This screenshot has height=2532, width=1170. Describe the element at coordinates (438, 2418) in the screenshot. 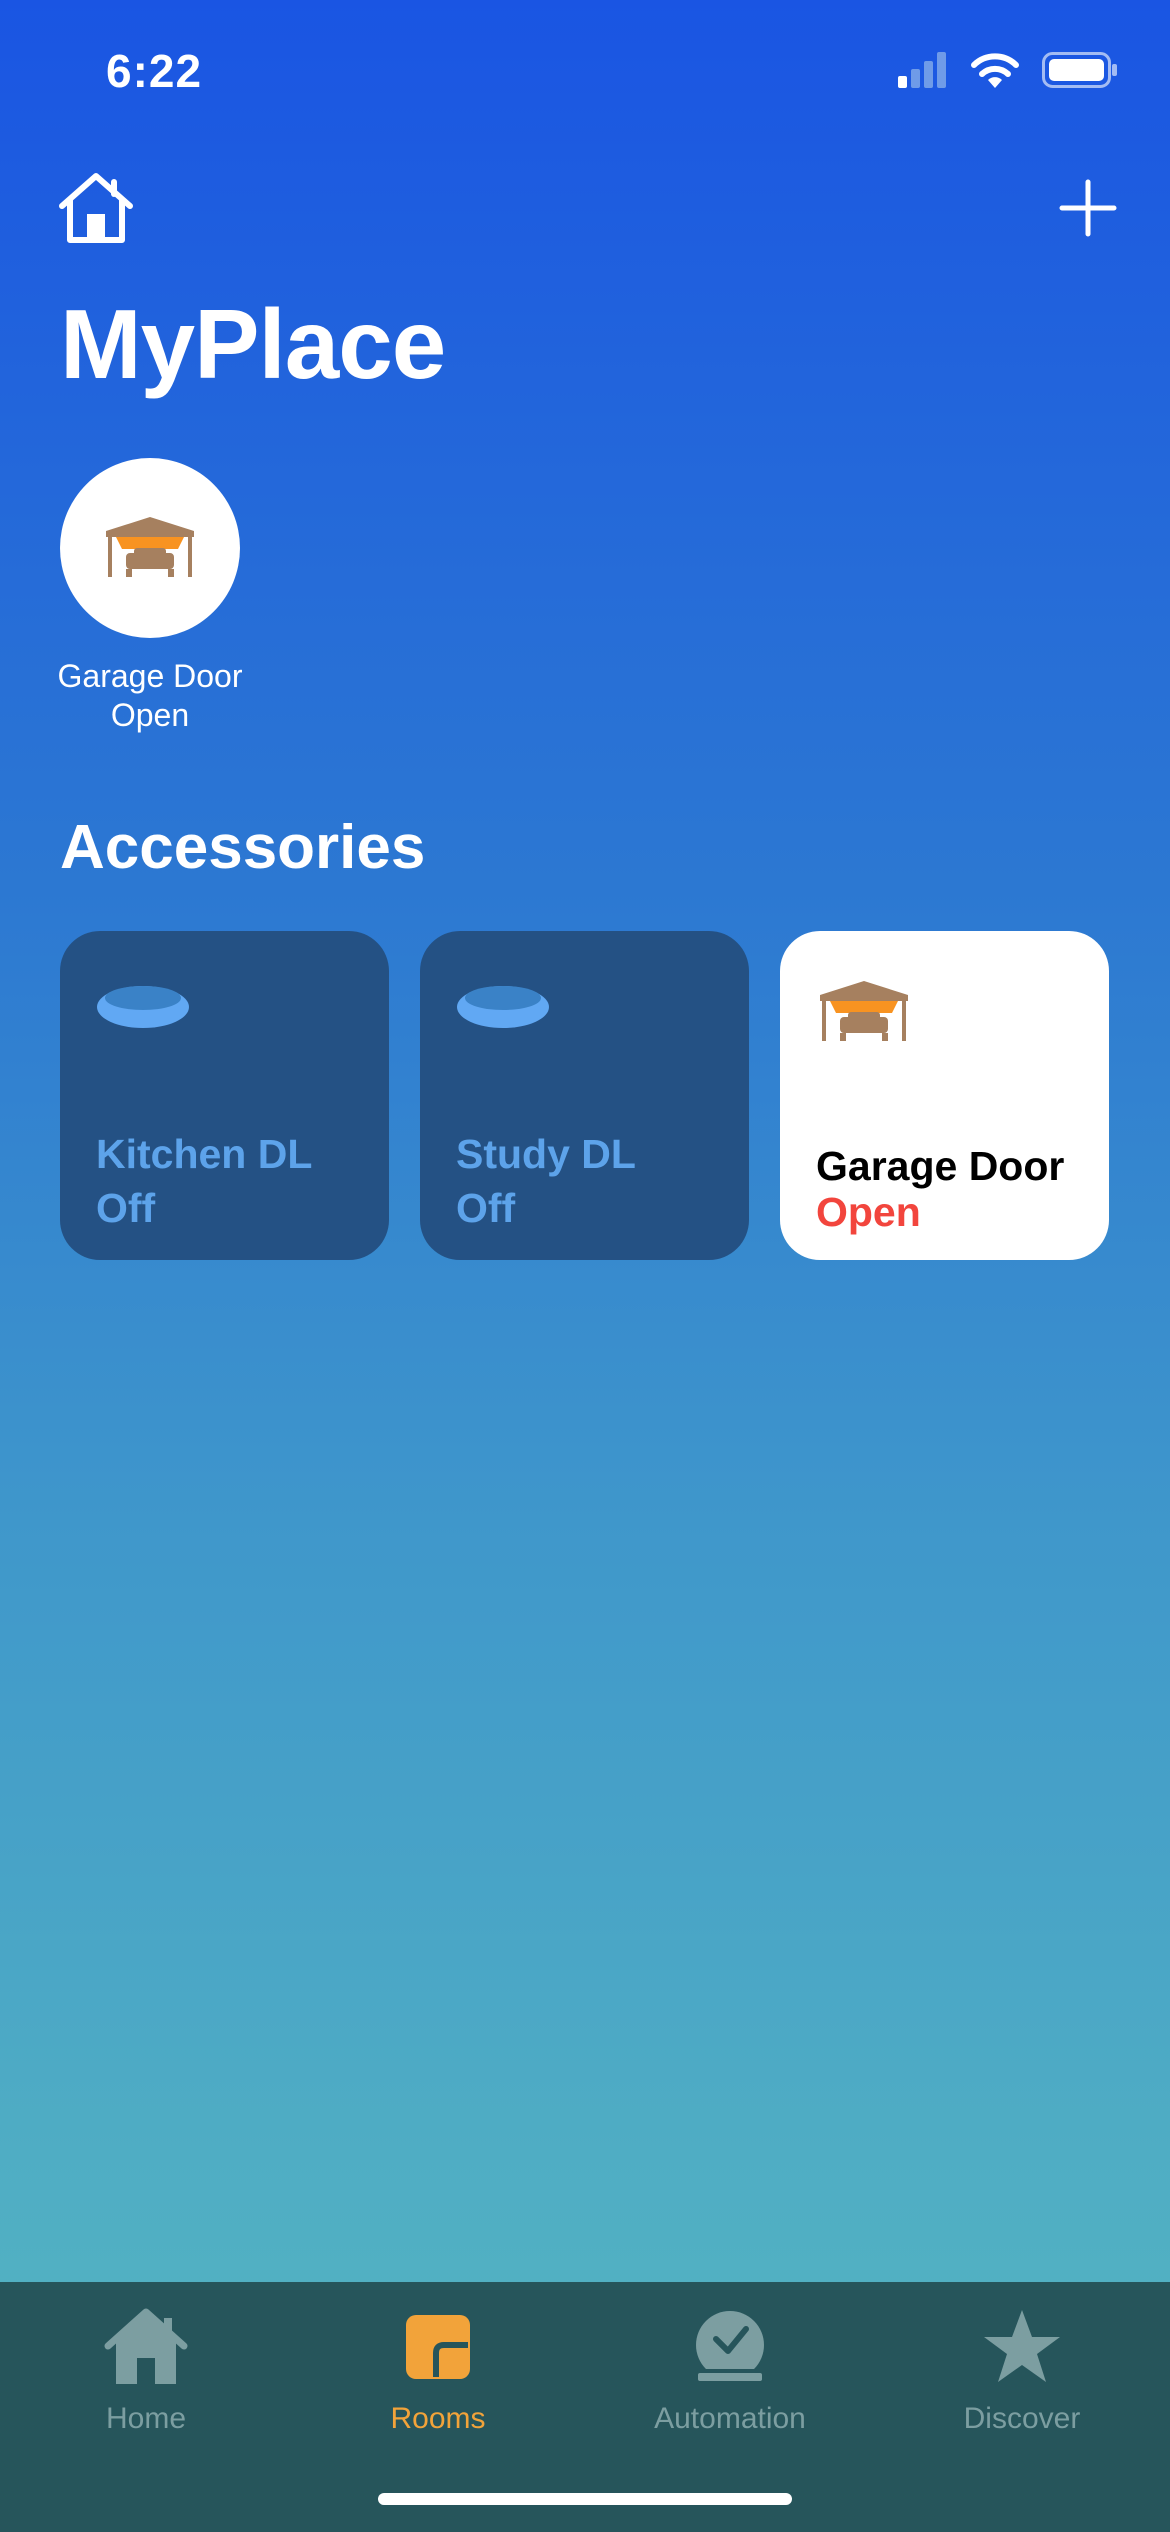

I see `tab-label: Rooms` at that location.